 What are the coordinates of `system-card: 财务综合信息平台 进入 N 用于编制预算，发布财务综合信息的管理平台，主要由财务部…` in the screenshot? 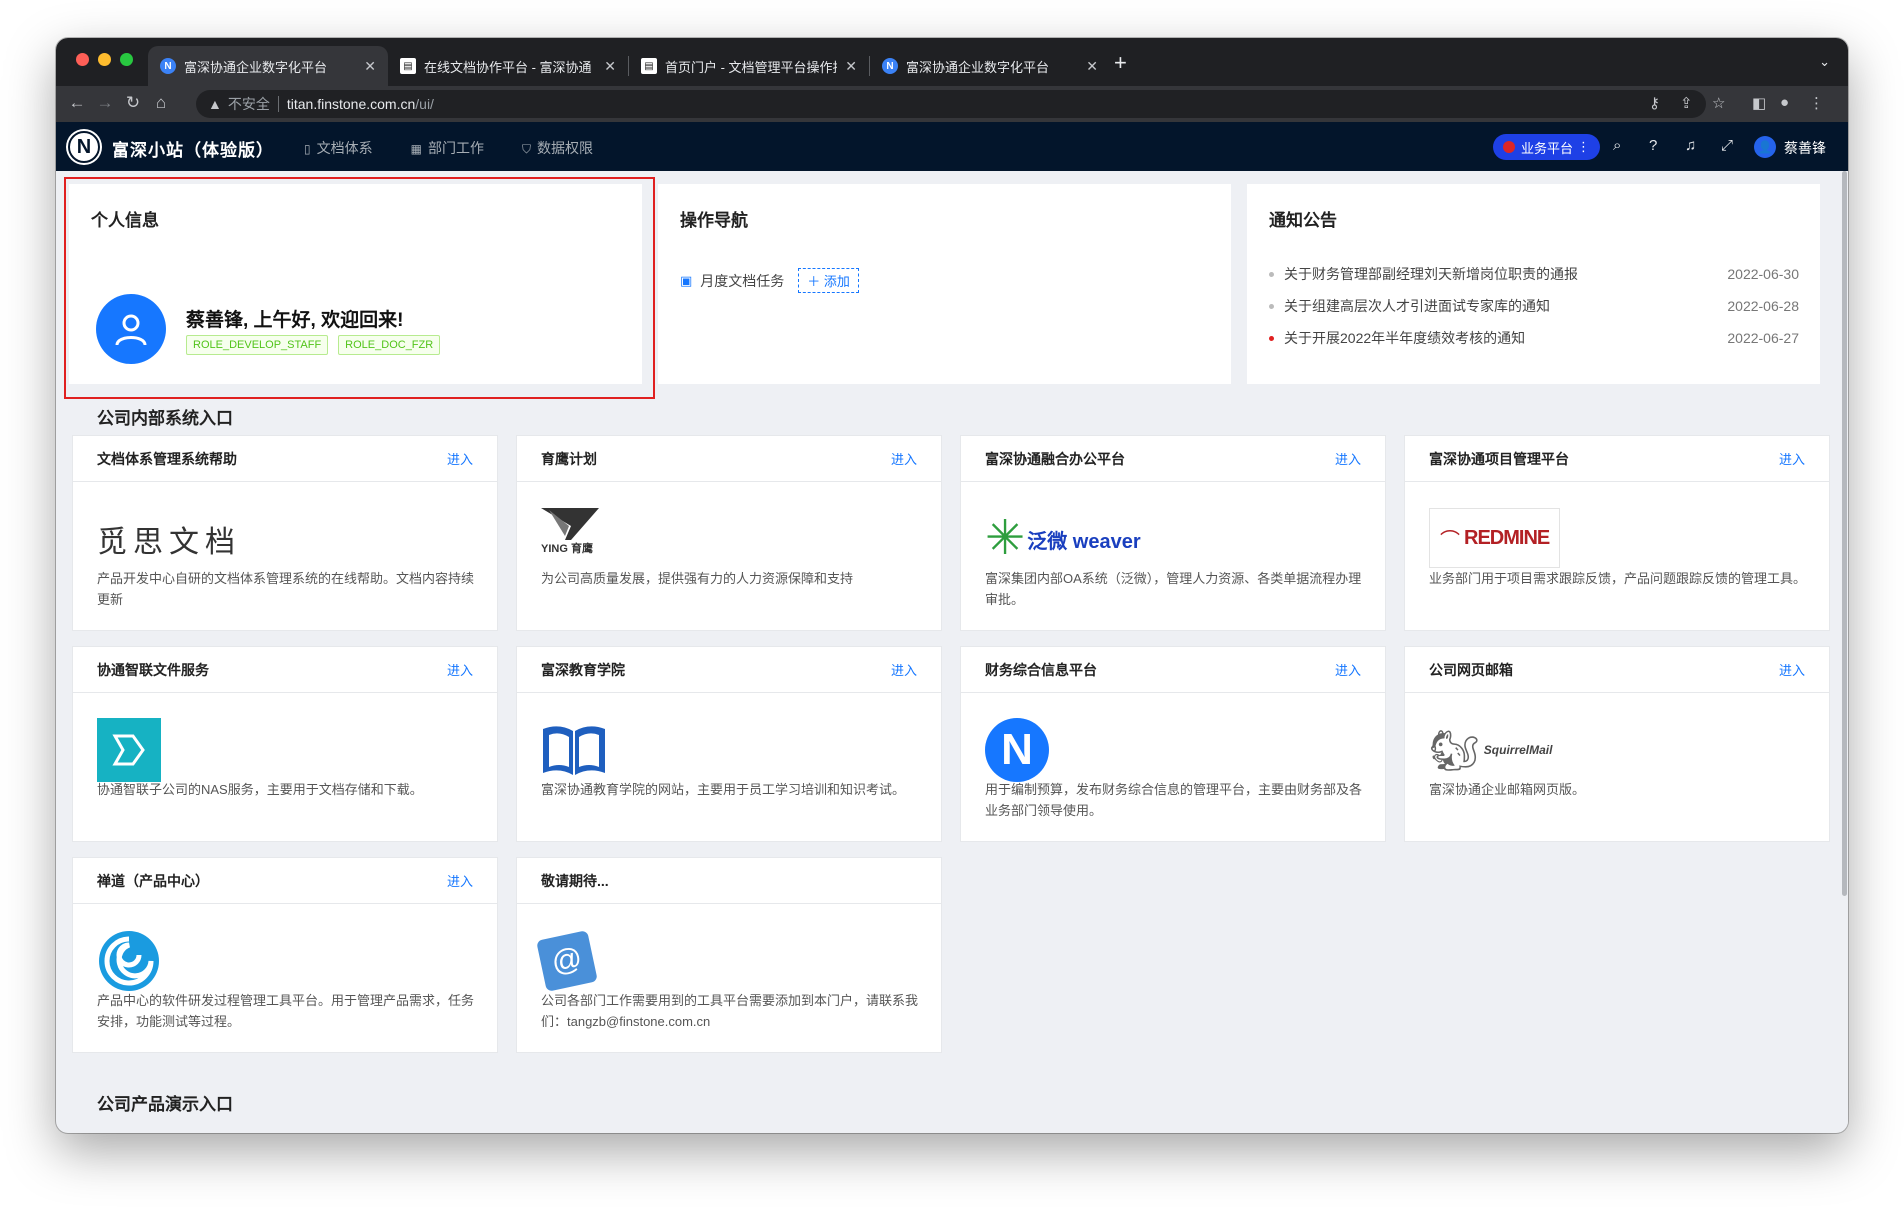 It's located at (1173, 744).